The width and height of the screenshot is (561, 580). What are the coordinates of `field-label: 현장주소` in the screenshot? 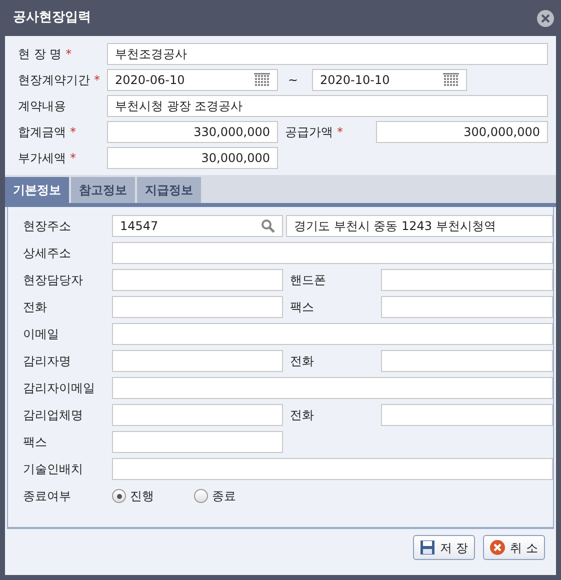 It's located at (47, 226).